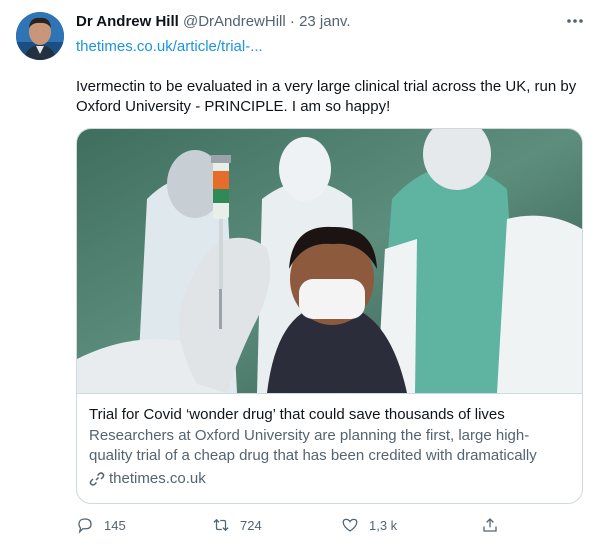 Image resolution: width=598 pixels, height=546 pixels. Describe the element at coordinates (251, 525) in the screenshot. I see `retweet-count: 724` at that location.